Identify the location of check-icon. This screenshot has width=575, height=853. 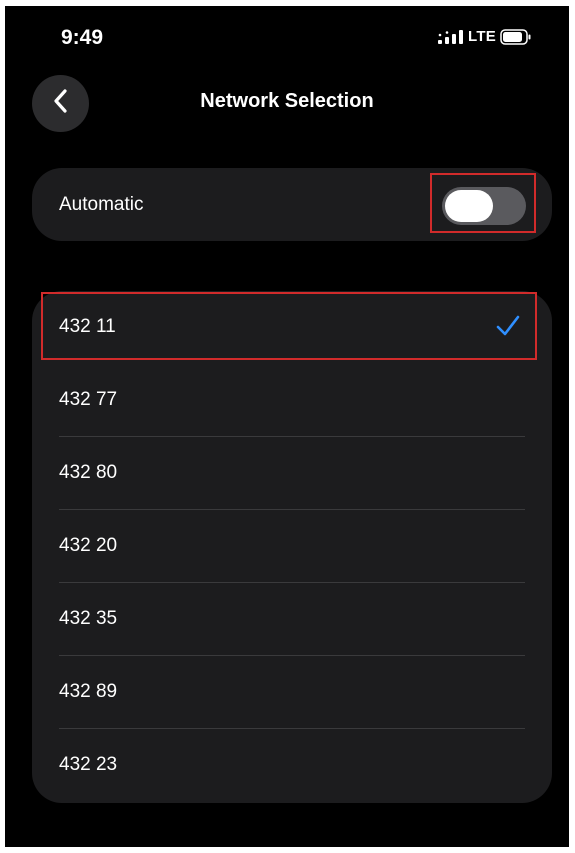
(508, 328).